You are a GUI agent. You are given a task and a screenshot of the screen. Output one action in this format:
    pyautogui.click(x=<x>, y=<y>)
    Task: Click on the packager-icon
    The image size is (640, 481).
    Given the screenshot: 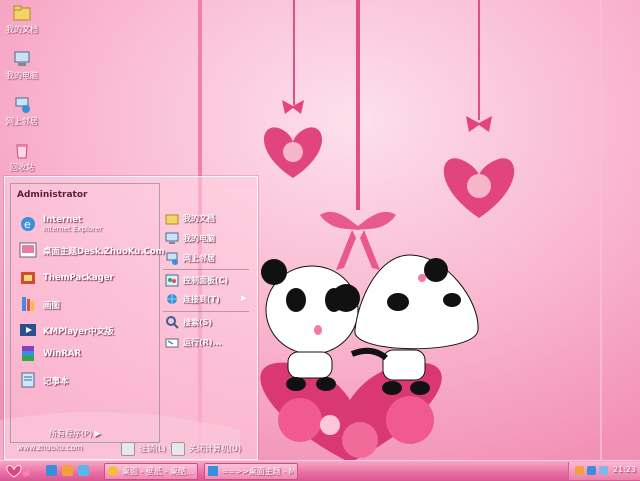 What is the action you would take?
    pyautogui.click(x=28, y=278)
    